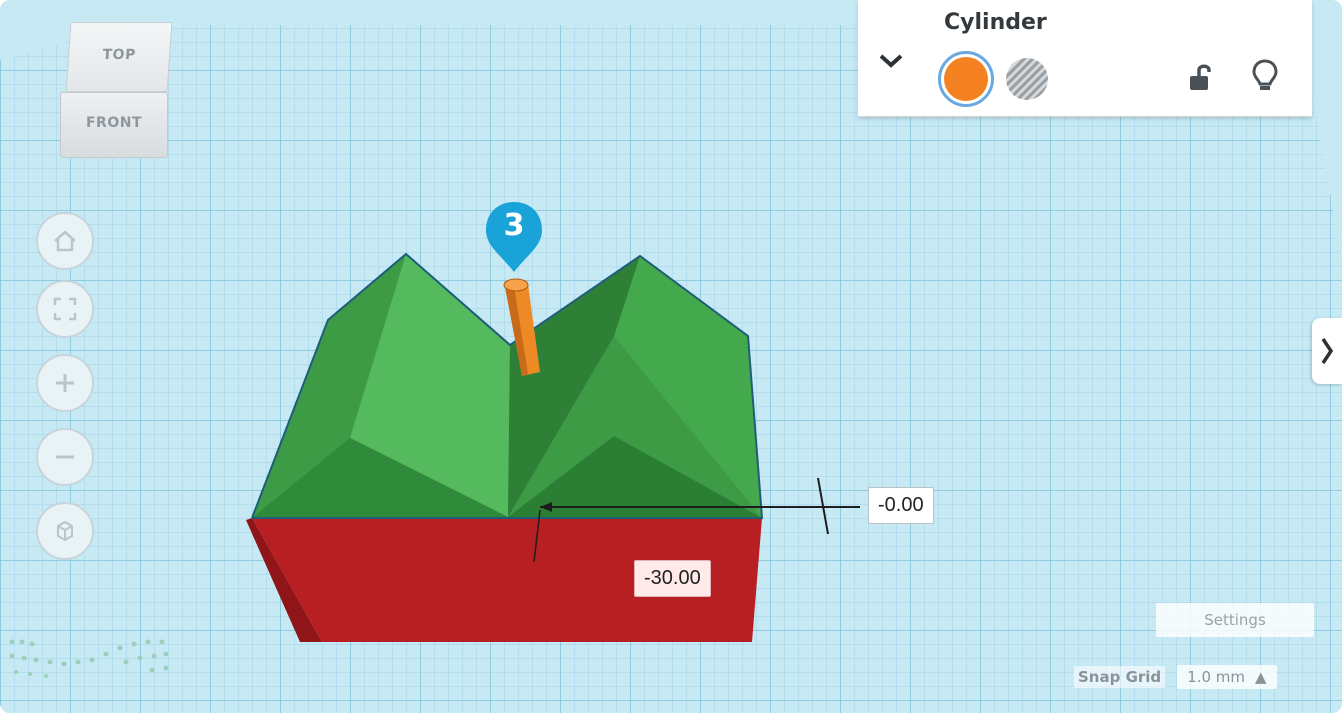  I want to click on lightbulb-icon, so click(1265, 74).